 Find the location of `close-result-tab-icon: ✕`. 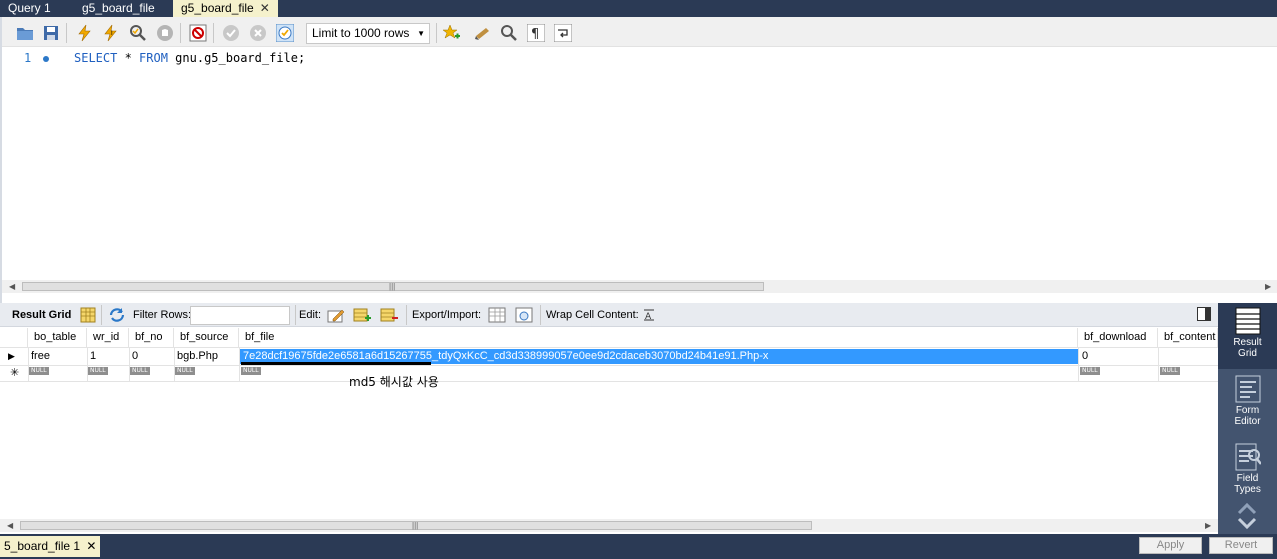

close-result-tab-icon: ✕ is located at coordinates (91, 546).